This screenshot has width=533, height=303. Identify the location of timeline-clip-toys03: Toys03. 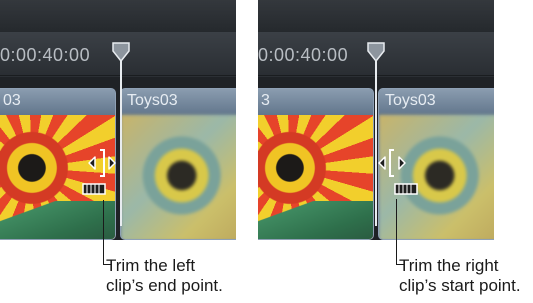
(178, 164).